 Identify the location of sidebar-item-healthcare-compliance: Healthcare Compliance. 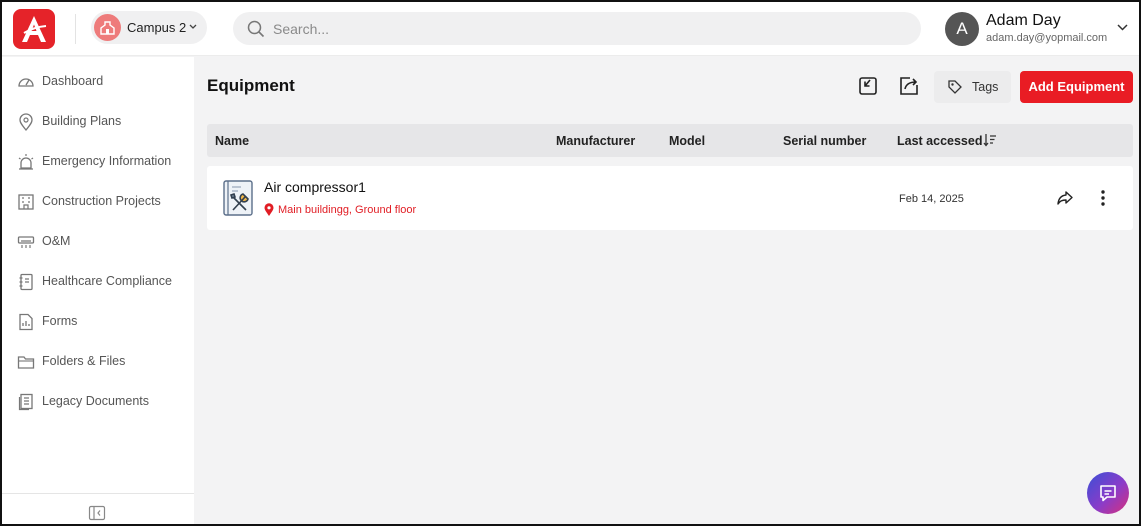
(98, 282).